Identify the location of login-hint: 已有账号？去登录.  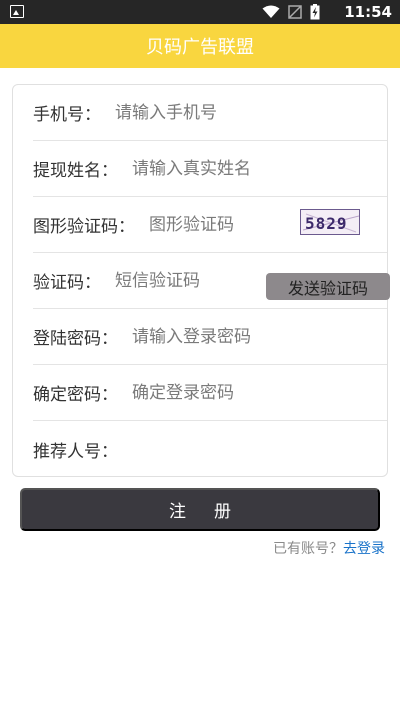
(329, 548).